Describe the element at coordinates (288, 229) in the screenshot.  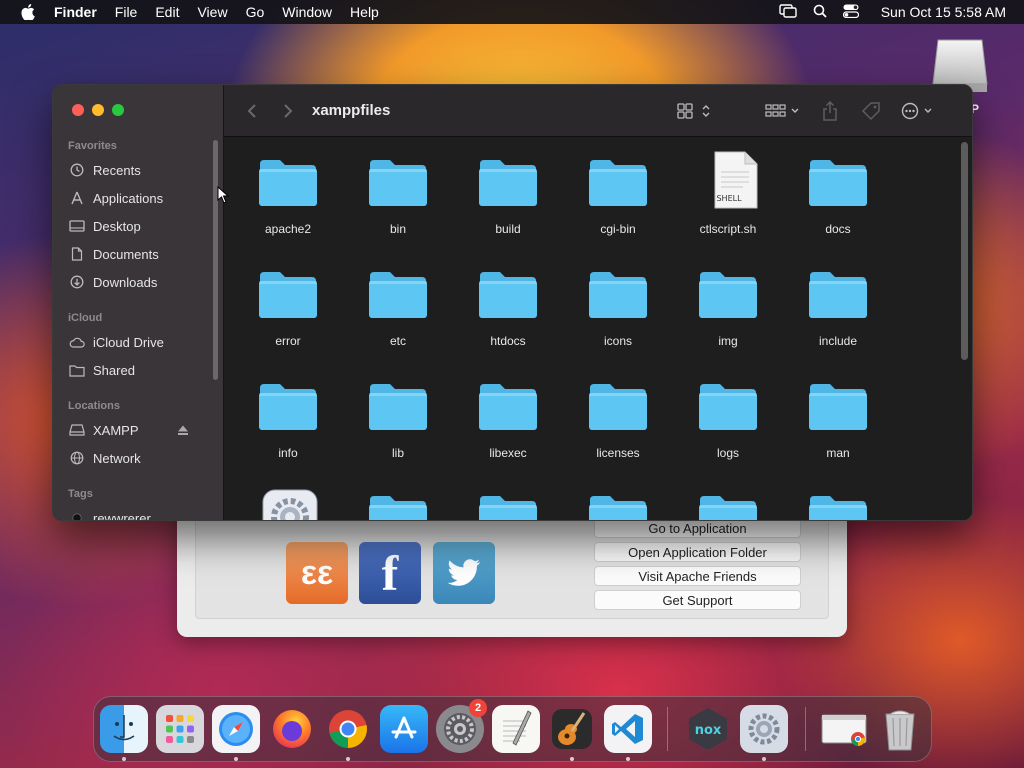
I see `file-name-label: apache2` at that location.